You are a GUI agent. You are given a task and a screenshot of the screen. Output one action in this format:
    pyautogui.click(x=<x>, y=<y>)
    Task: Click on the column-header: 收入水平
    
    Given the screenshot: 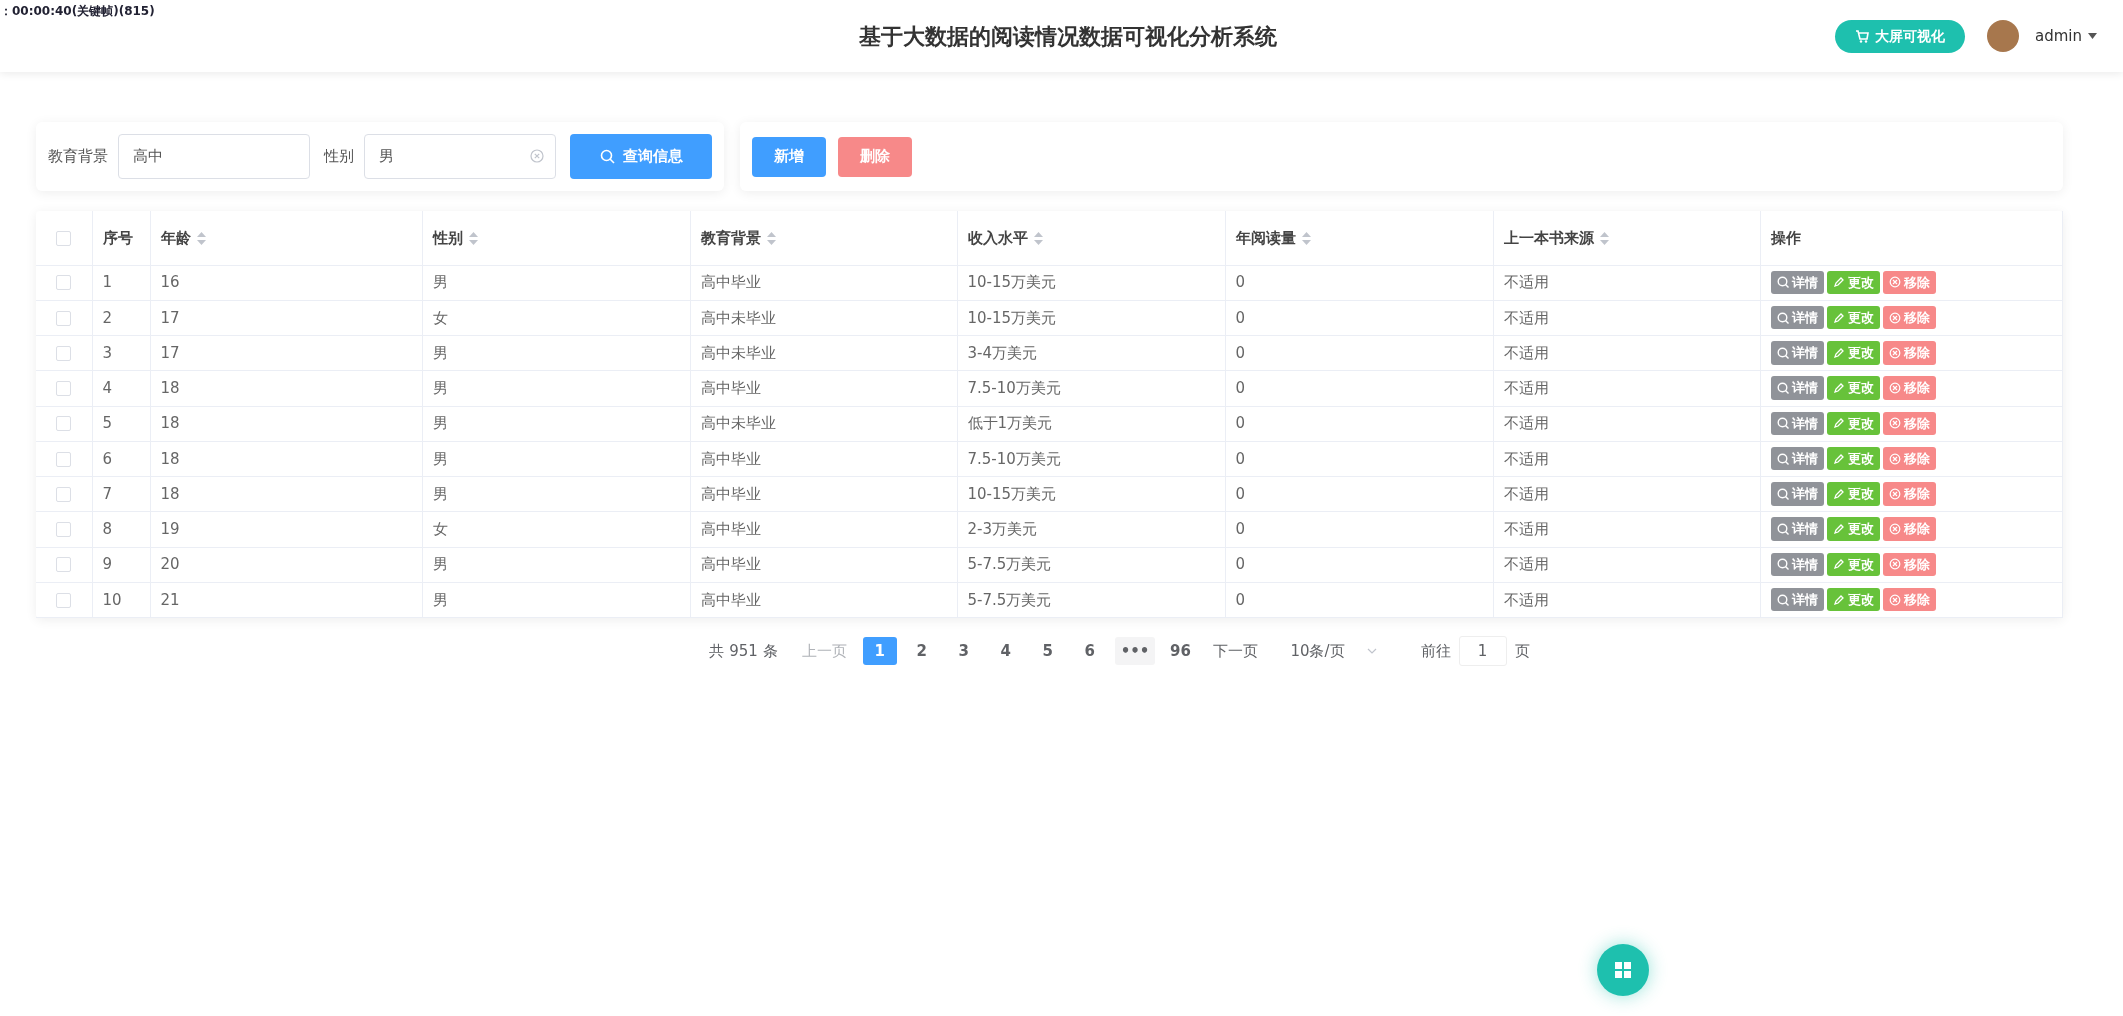 What is the action you would take?
    pyautogui.click(x=997, y=237)
    